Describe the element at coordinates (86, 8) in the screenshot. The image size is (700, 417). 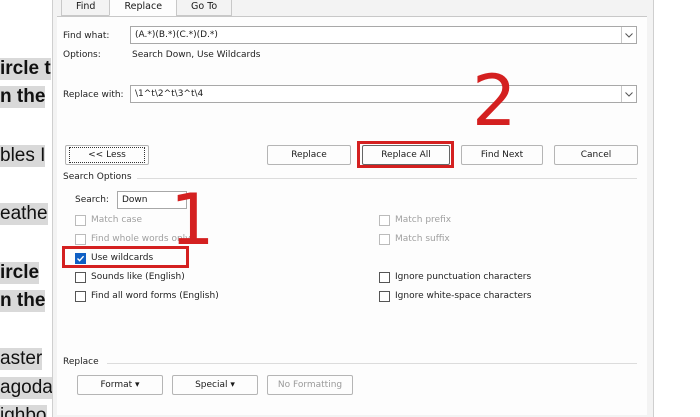
I see `tab-find: Find` at that location.